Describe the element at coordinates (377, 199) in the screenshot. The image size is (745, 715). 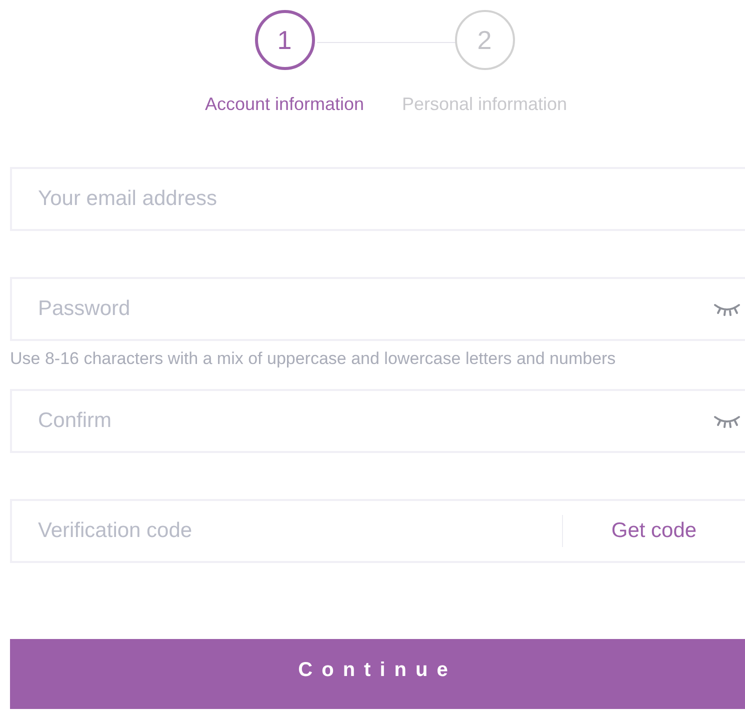
I see `input-field: Your email address` at that location.